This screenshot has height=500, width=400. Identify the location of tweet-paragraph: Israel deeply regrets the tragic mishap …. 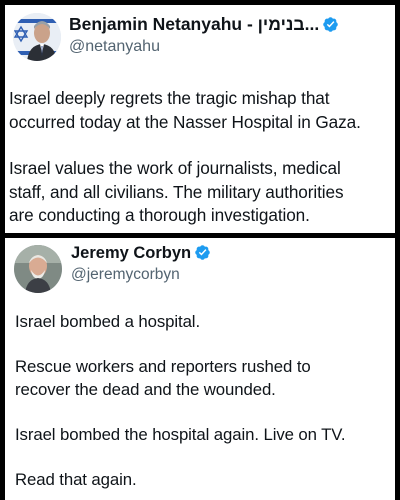
(185, 110).